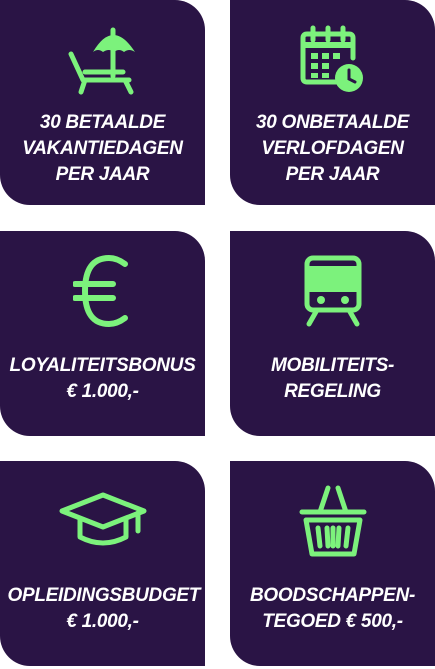 Image resolution: width=435 pixels, height=669 pixels. I want to click on benefit-card-loyalty-bonus: LOYALITEITSBONUS € 1.000,-, so click(102, 333).